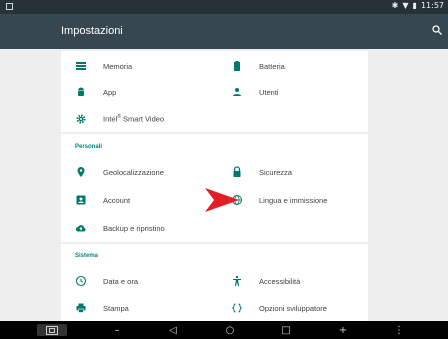 Image resolution: width=448 pixels, height=339 pixels. What do you see at coordinates (80, 228) in the screenshot?
I see `cloud-upload-icon` at bounding box center [80, 228].